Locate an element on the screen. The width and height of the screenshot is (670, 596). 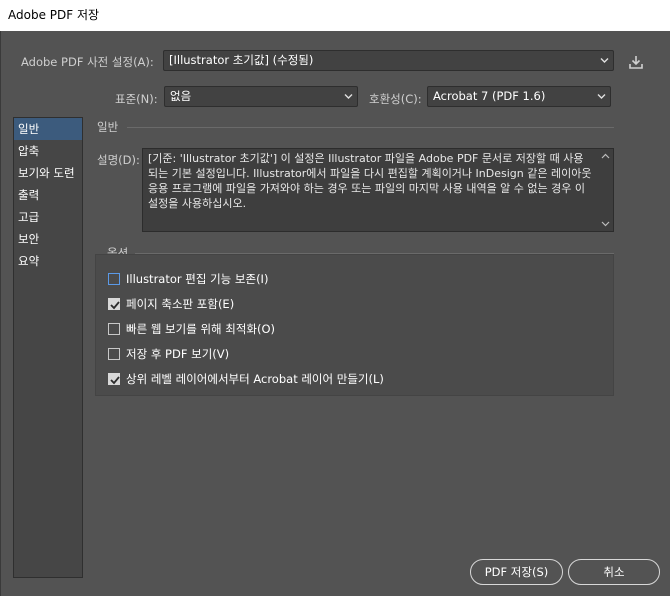
preserve-editing-checkbox is located at coordinates (114, 279).